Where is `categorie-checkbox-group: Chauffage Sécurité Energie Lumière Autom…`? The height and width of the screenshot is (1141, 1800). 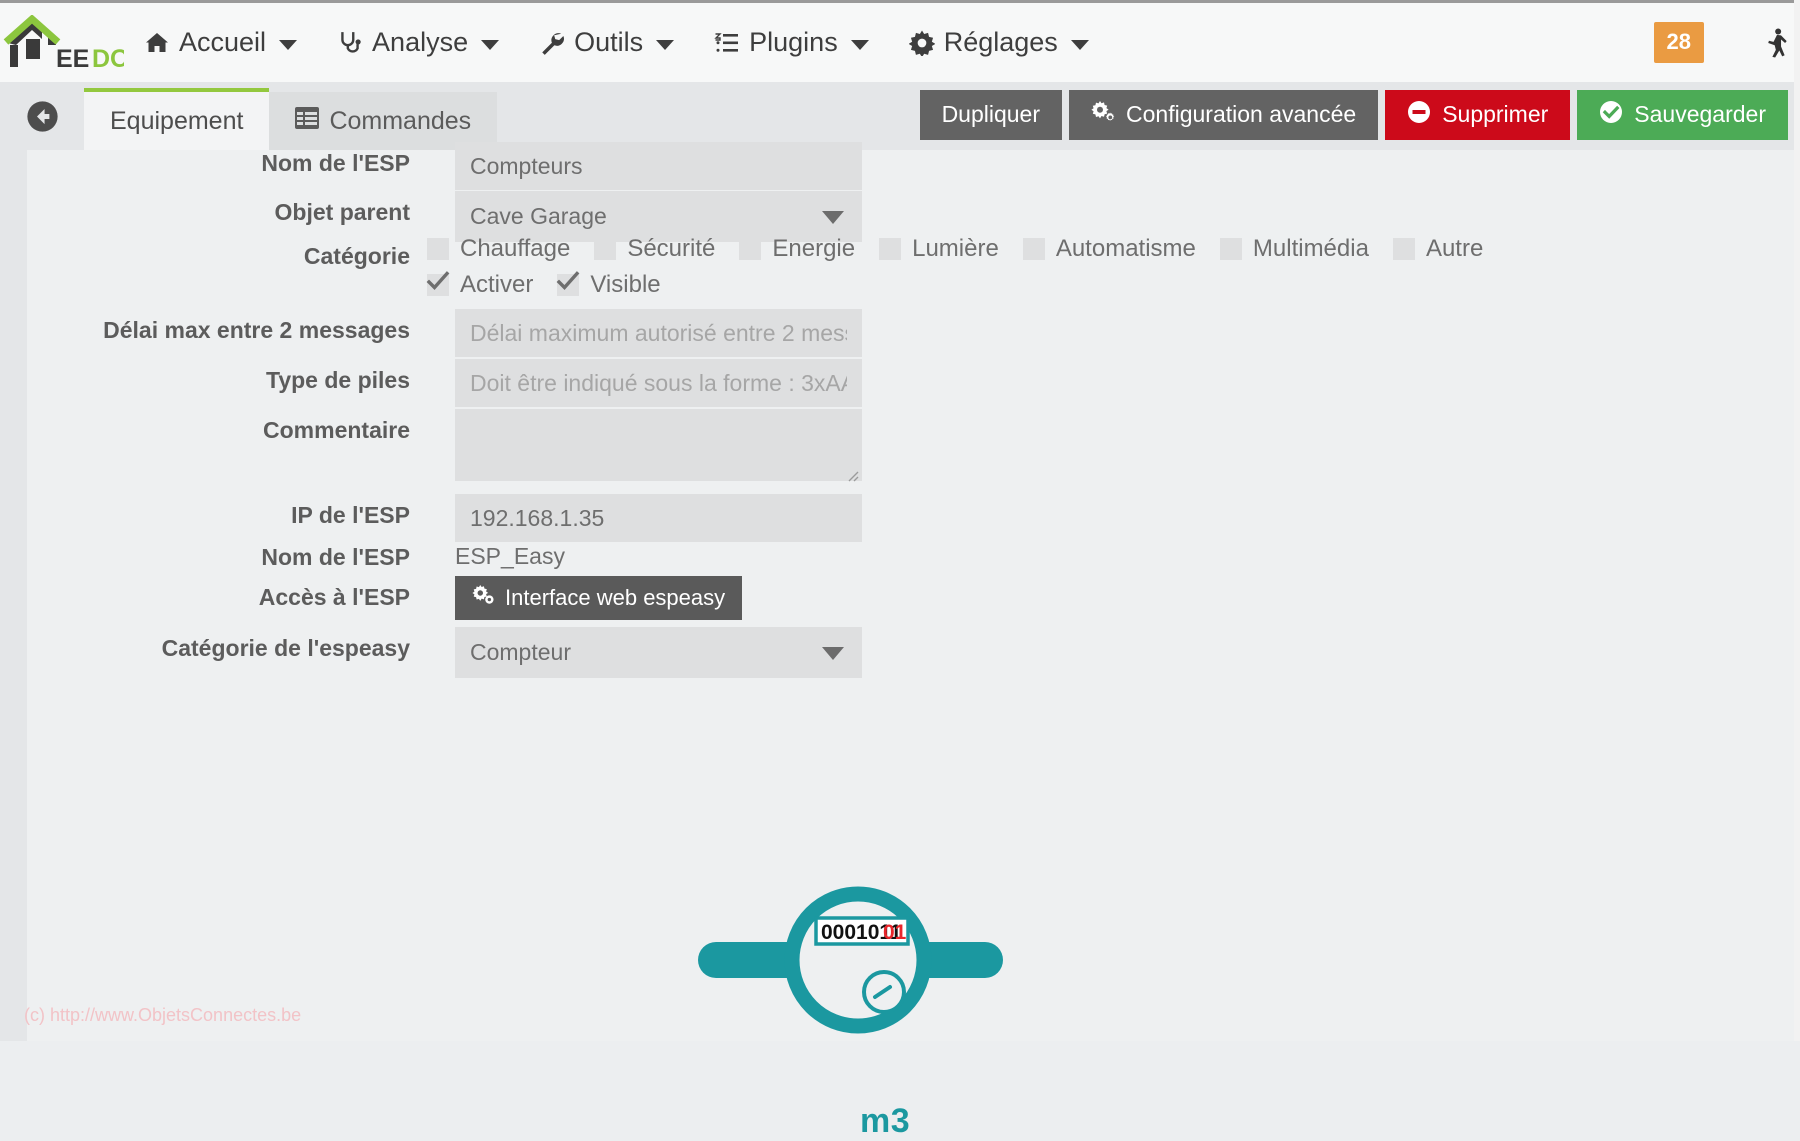 categorie-checkbox-group: Chauffage Sécurité Energie Lumière Autom… is located at coordinates (967, 249).